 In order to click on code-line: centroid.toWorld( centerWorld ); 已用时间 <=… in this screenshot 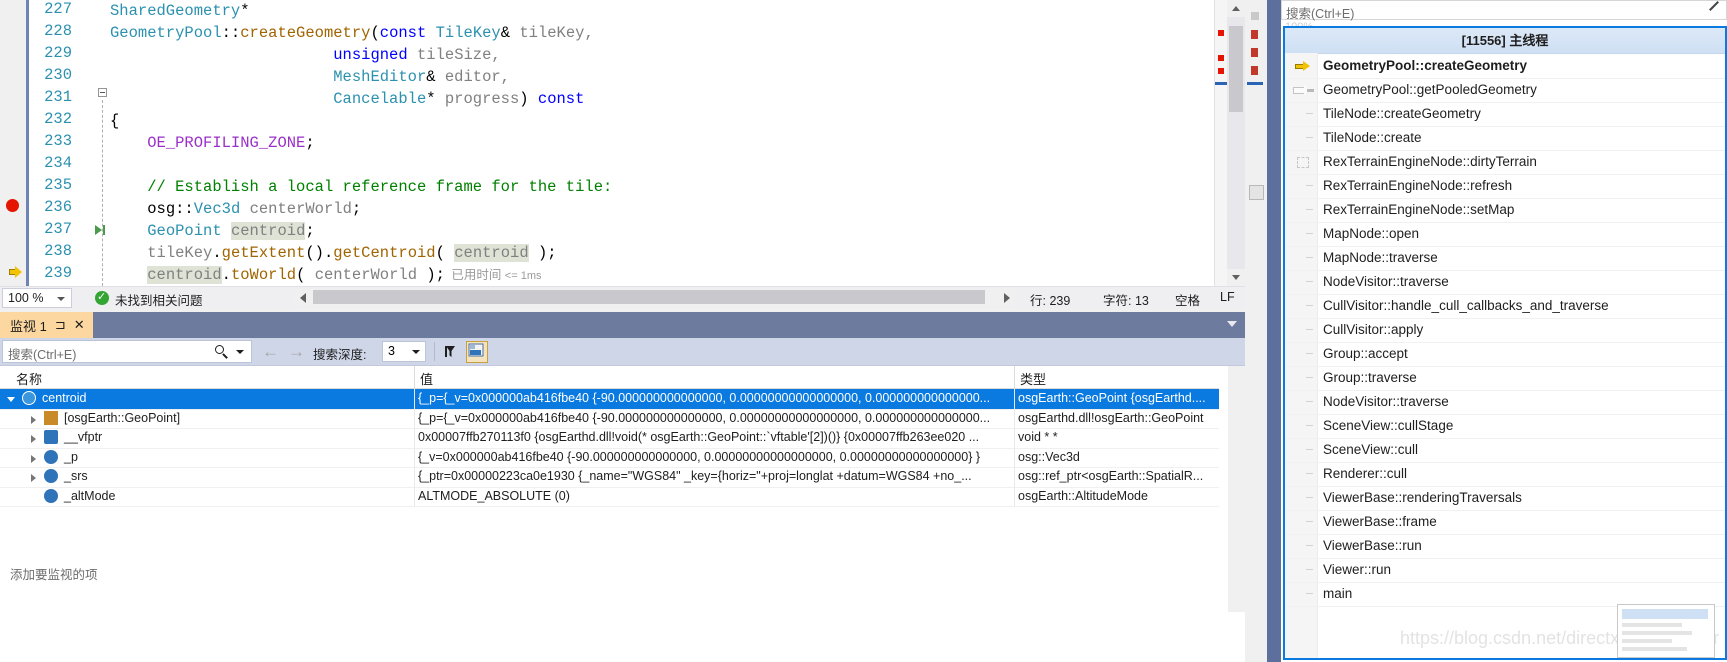, I will do `click(325, 275)`.